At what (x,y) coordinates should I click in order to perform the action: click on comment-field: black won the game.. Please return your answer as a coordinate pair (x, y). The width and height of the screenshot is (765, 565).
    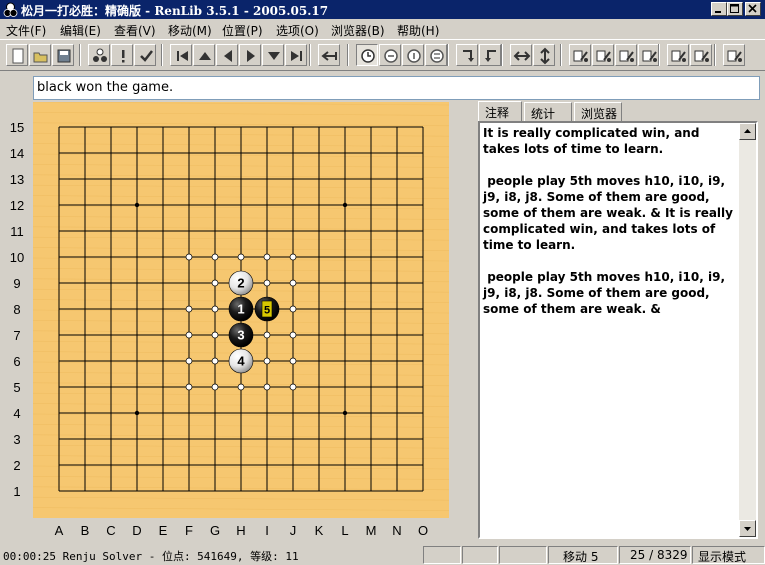
    Looking at the image, I should click on (396, 88).